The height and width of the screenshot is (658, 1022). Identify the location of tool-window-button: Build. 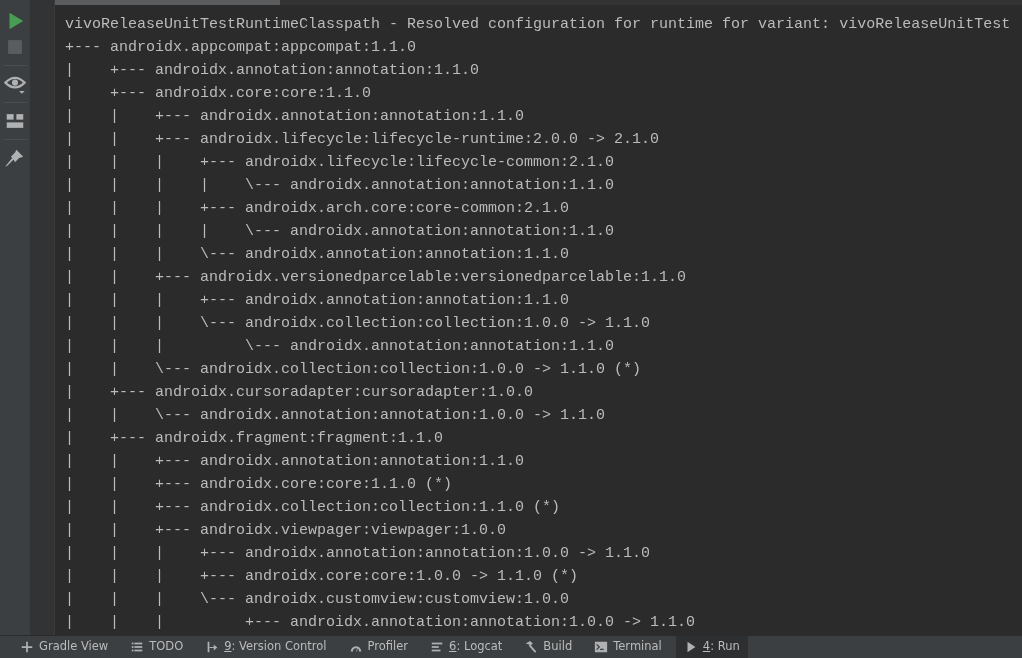
(548, 647).